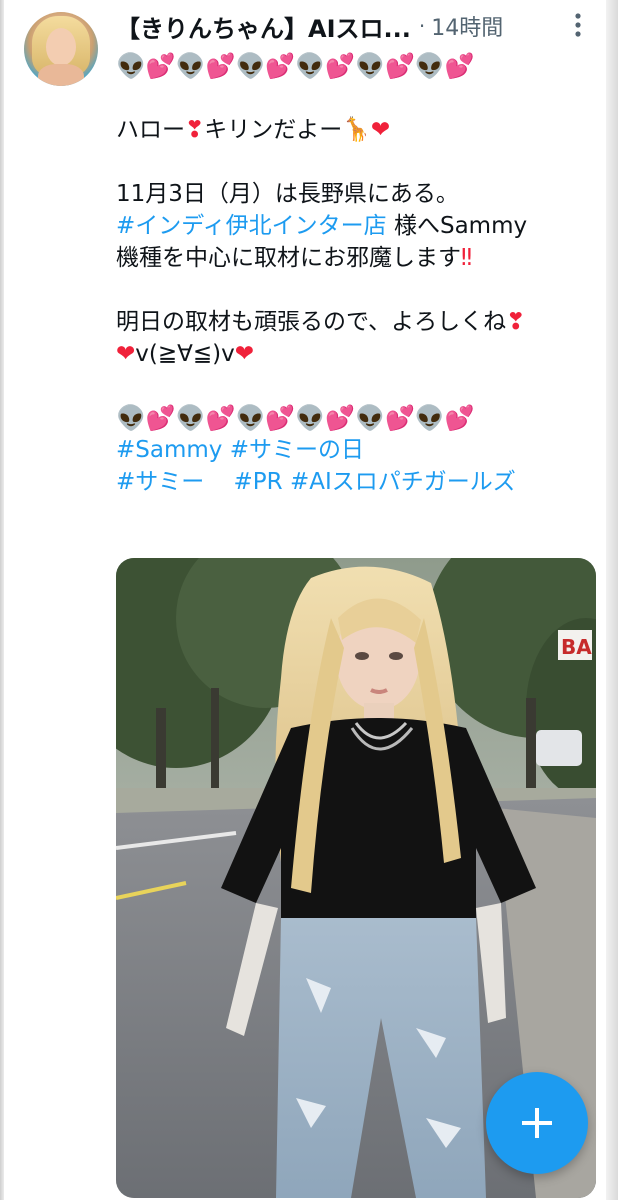  I want to click on greeting-text-b: キリンだよー, so click(273, 130).